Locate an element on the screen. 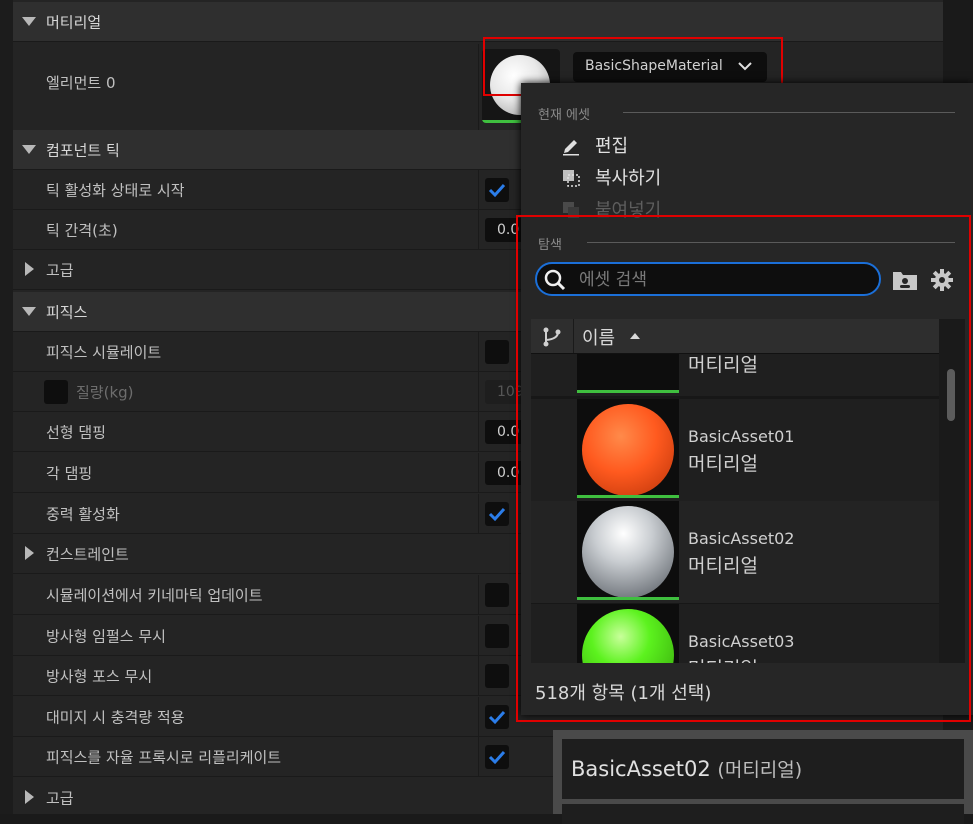  property-label: 대미지 시 충격량 적용 is located at coordinates (115, 717).